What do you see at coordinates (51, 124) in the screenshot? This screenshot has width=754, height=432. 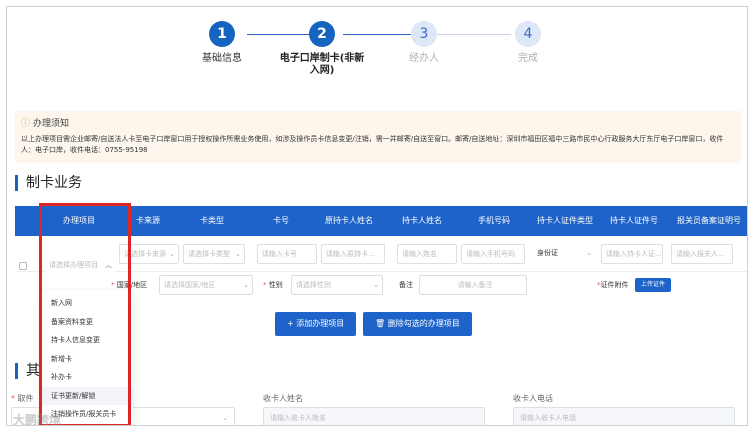 I see `notice-title: 办理须知` at bounding box center [51, 124].